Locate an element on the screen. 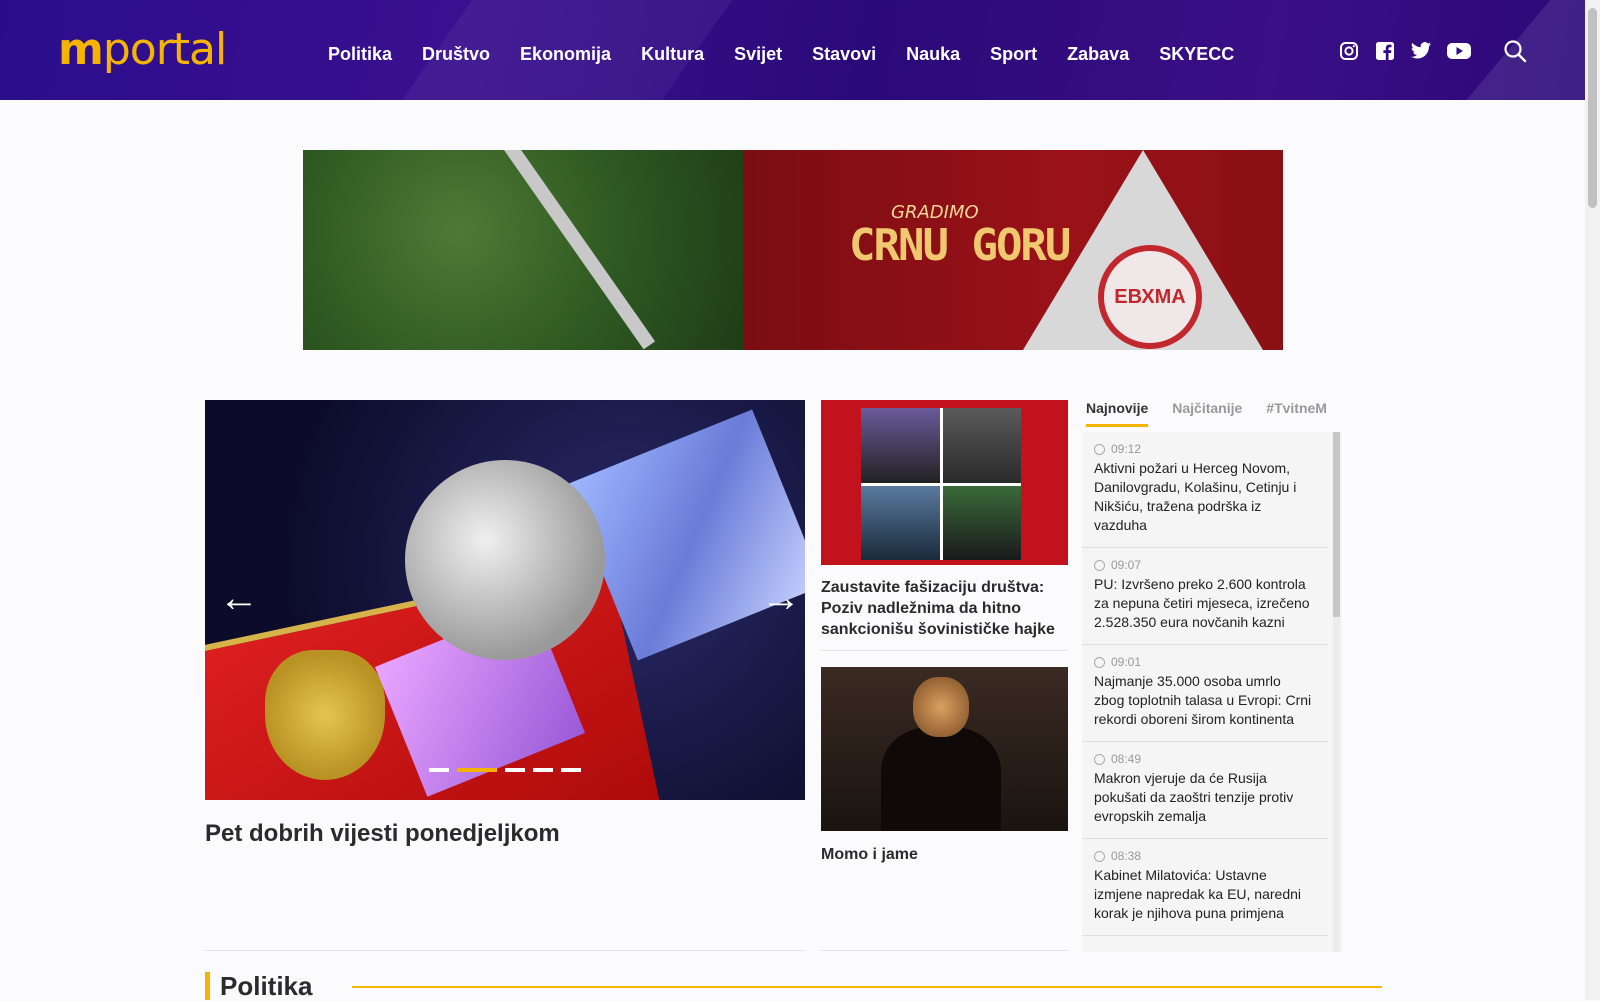 Image resolution: width=1600 pixels, height=1002 pixels. sidebar-tabs: Najnovije Najčitanije #TvitneM is located at coordinates (1212, 415).